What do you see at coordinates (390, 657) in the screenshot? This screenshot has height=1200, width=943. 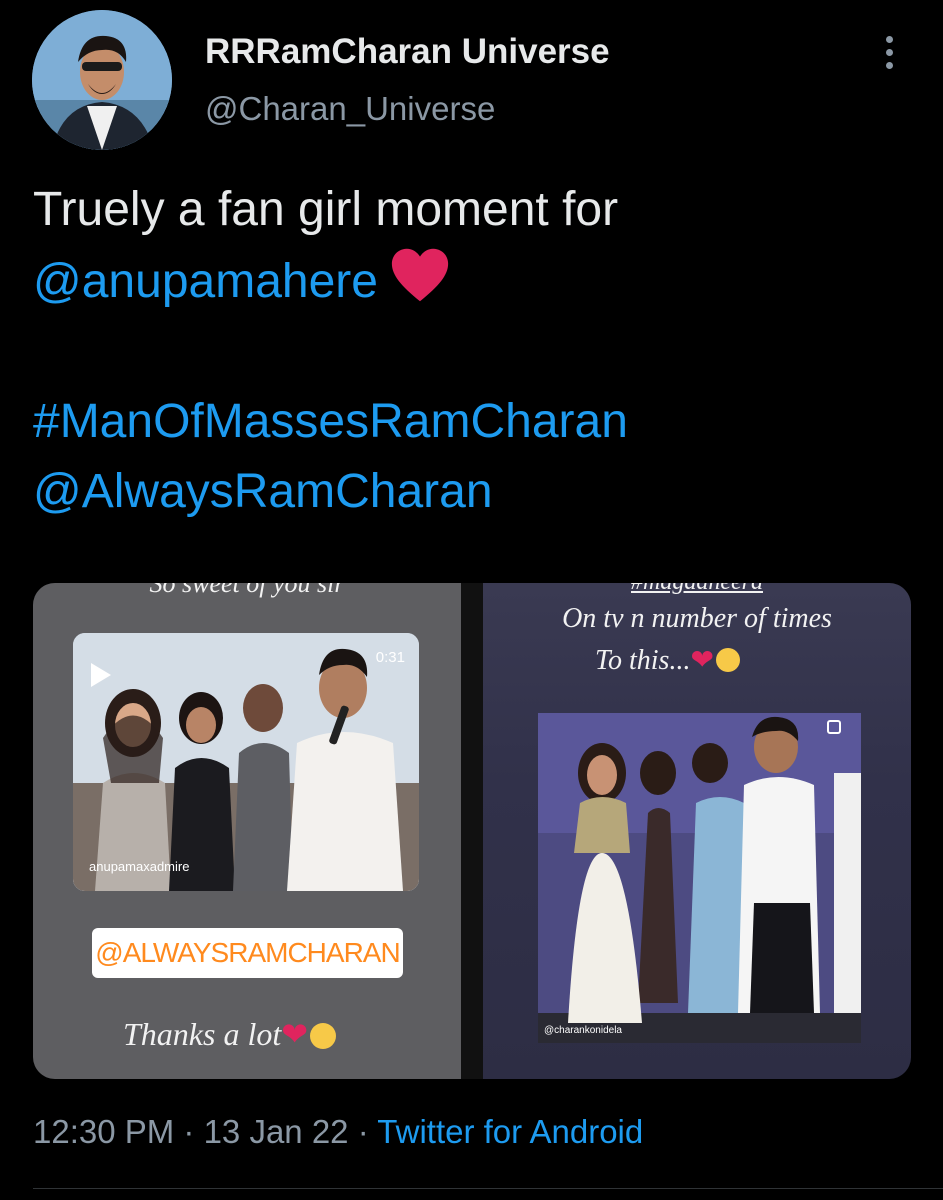 I see `video-duration: 0:31` at bounding box center [390, 657].